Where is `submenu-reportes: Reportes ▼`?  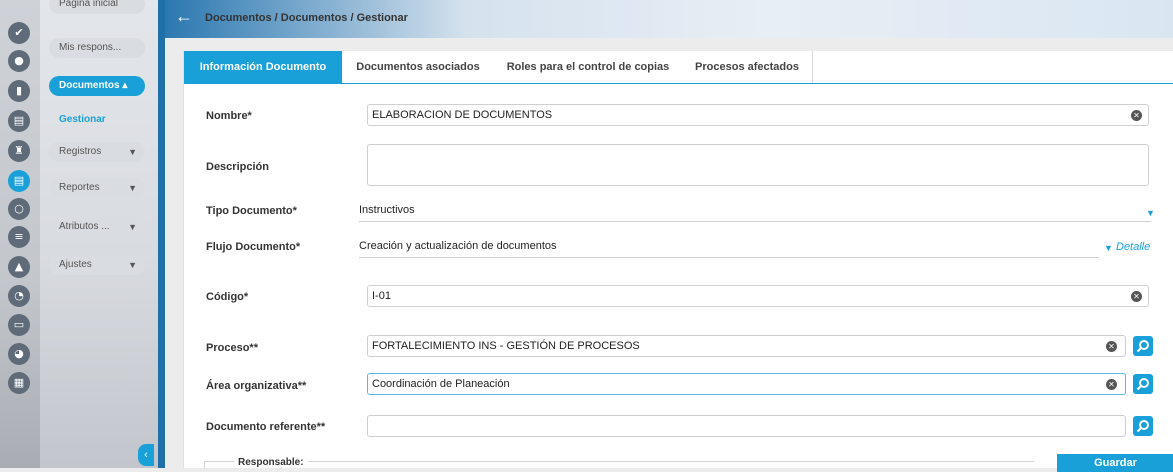 submenu-reportes: Reportes ▼ is located at coordinates (97, 188).